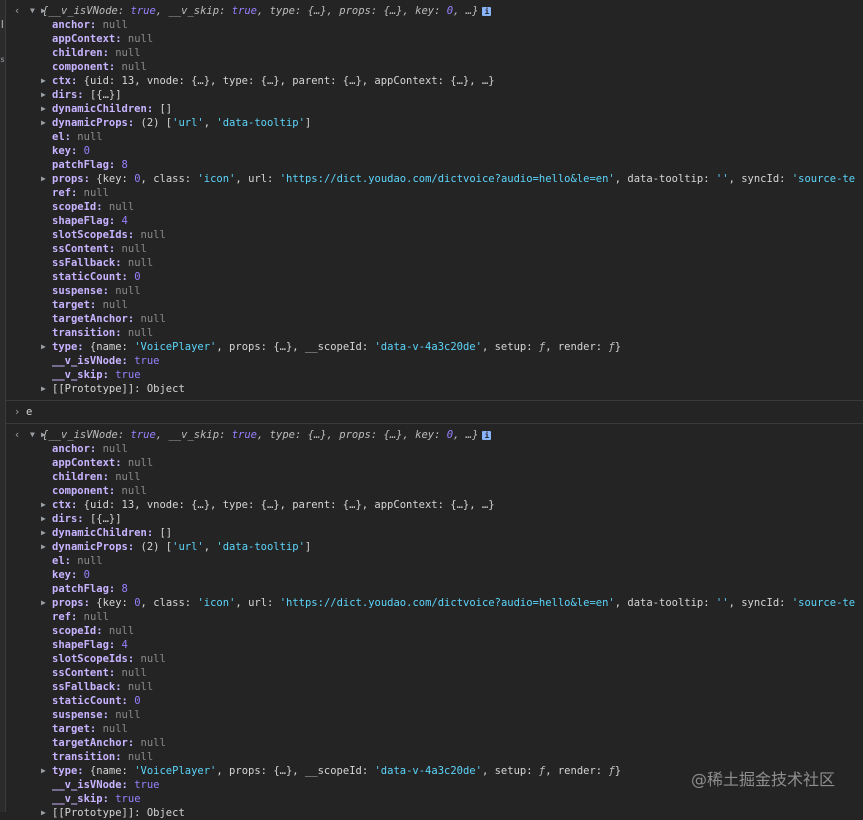 This screenshot has width=863, height=820. Describe the element at coordinates (434, 291) in the screenshot. I see `property-row: suspense: null` at that location.